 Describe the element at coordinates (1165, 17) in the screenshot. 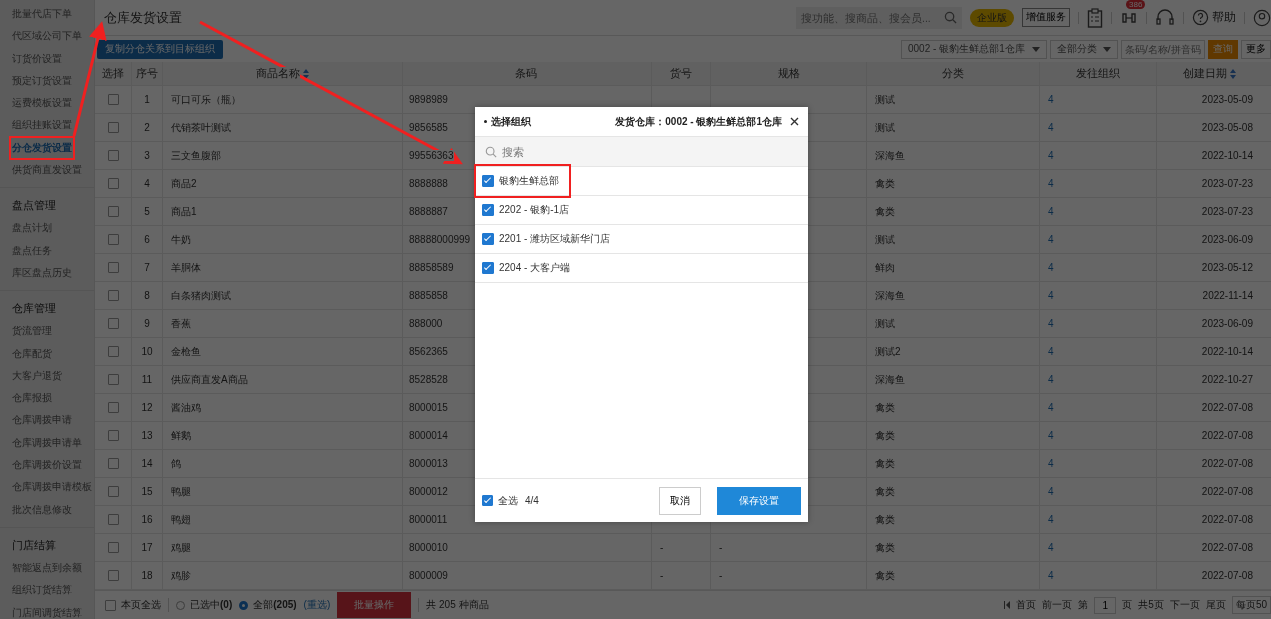

I see `headset-icon` at that location.